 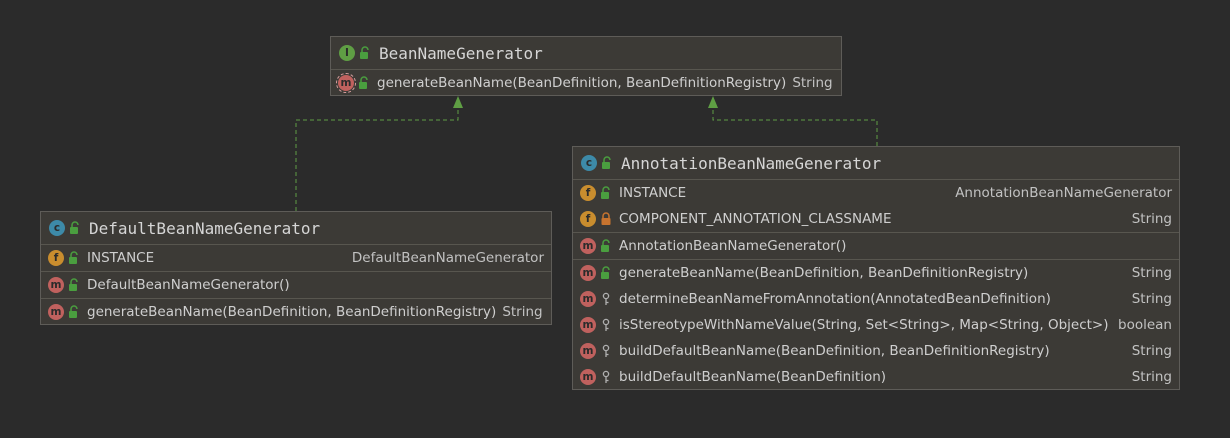 I want to click on constructor-row: m DefaultBeanNameGenerator(), so click(x=296, y=285).